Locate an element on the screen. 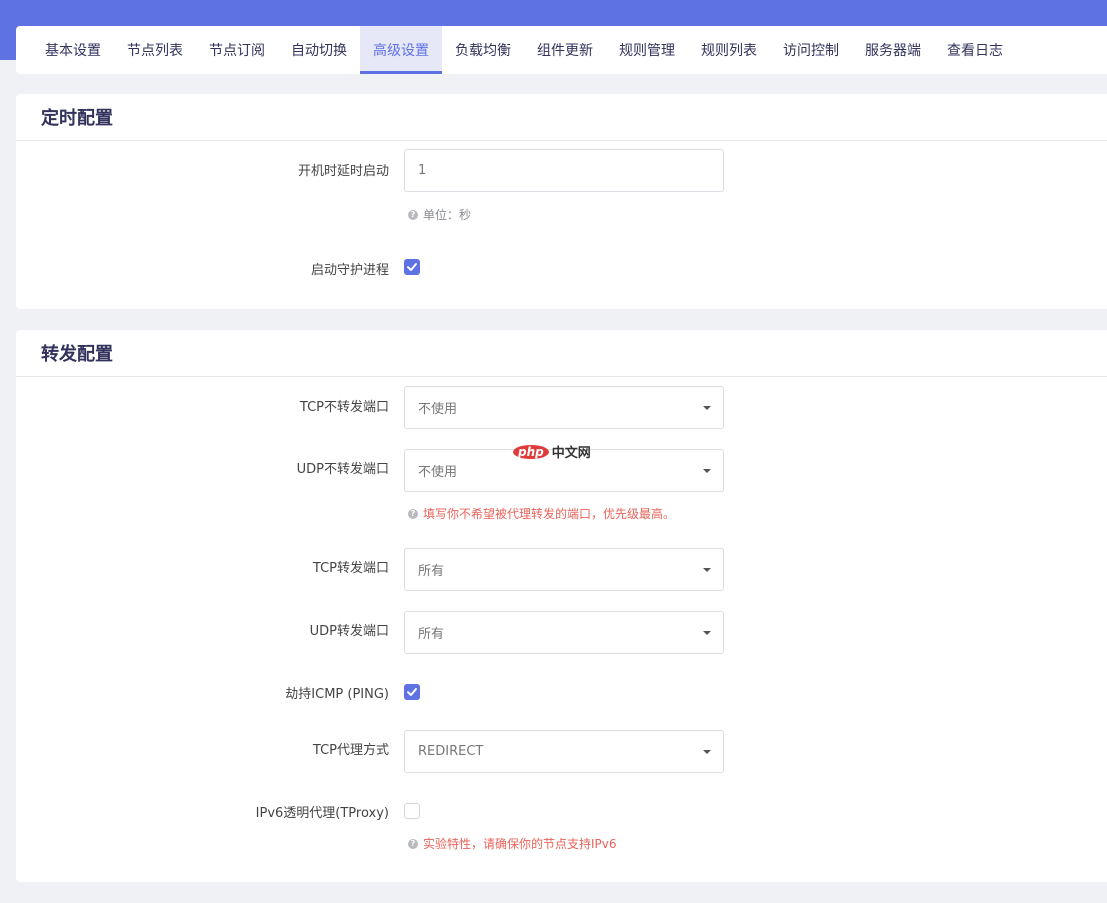 The image size is (1107, 903). boot-delay-field is located at coordinates (564, 170).